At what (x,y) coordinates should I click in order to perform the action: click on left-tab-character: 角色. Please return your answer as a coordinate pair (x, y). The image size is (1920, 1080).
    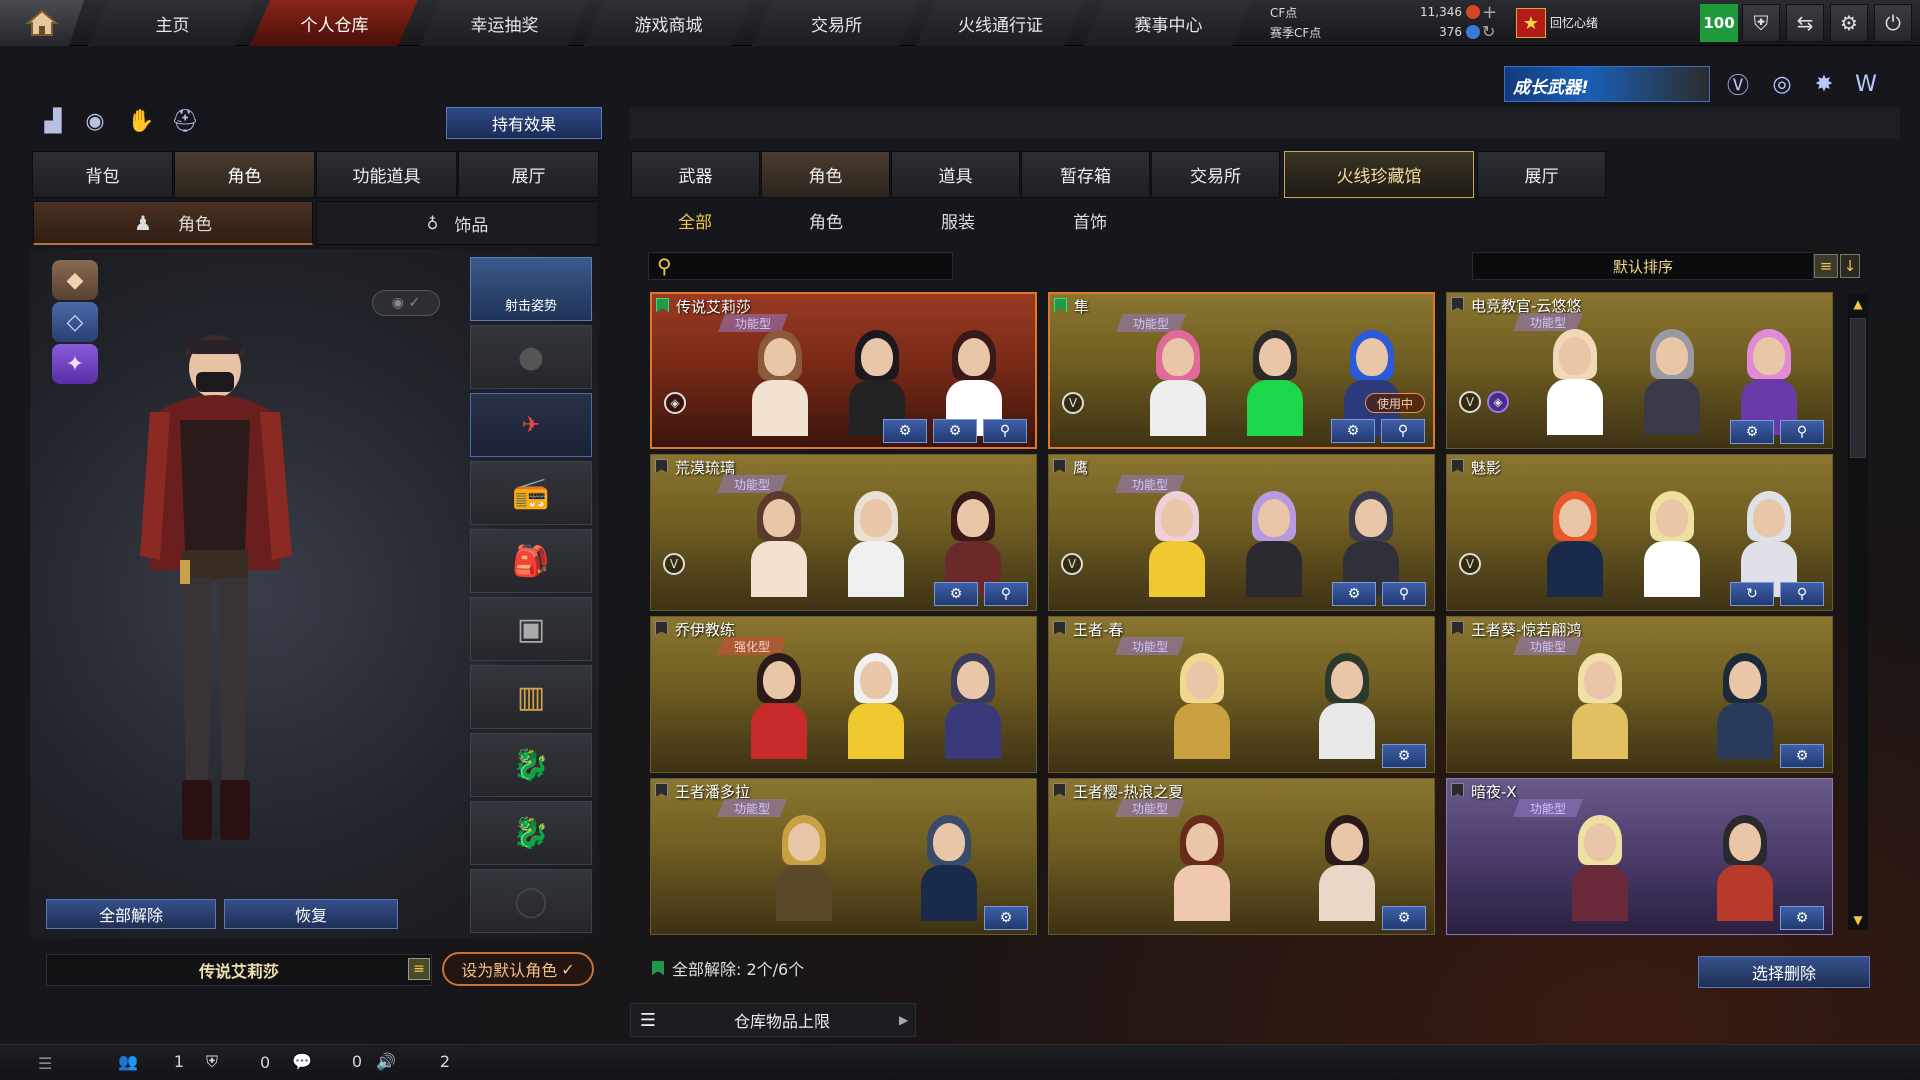
    Looking at the image, I should click on (244, 174).